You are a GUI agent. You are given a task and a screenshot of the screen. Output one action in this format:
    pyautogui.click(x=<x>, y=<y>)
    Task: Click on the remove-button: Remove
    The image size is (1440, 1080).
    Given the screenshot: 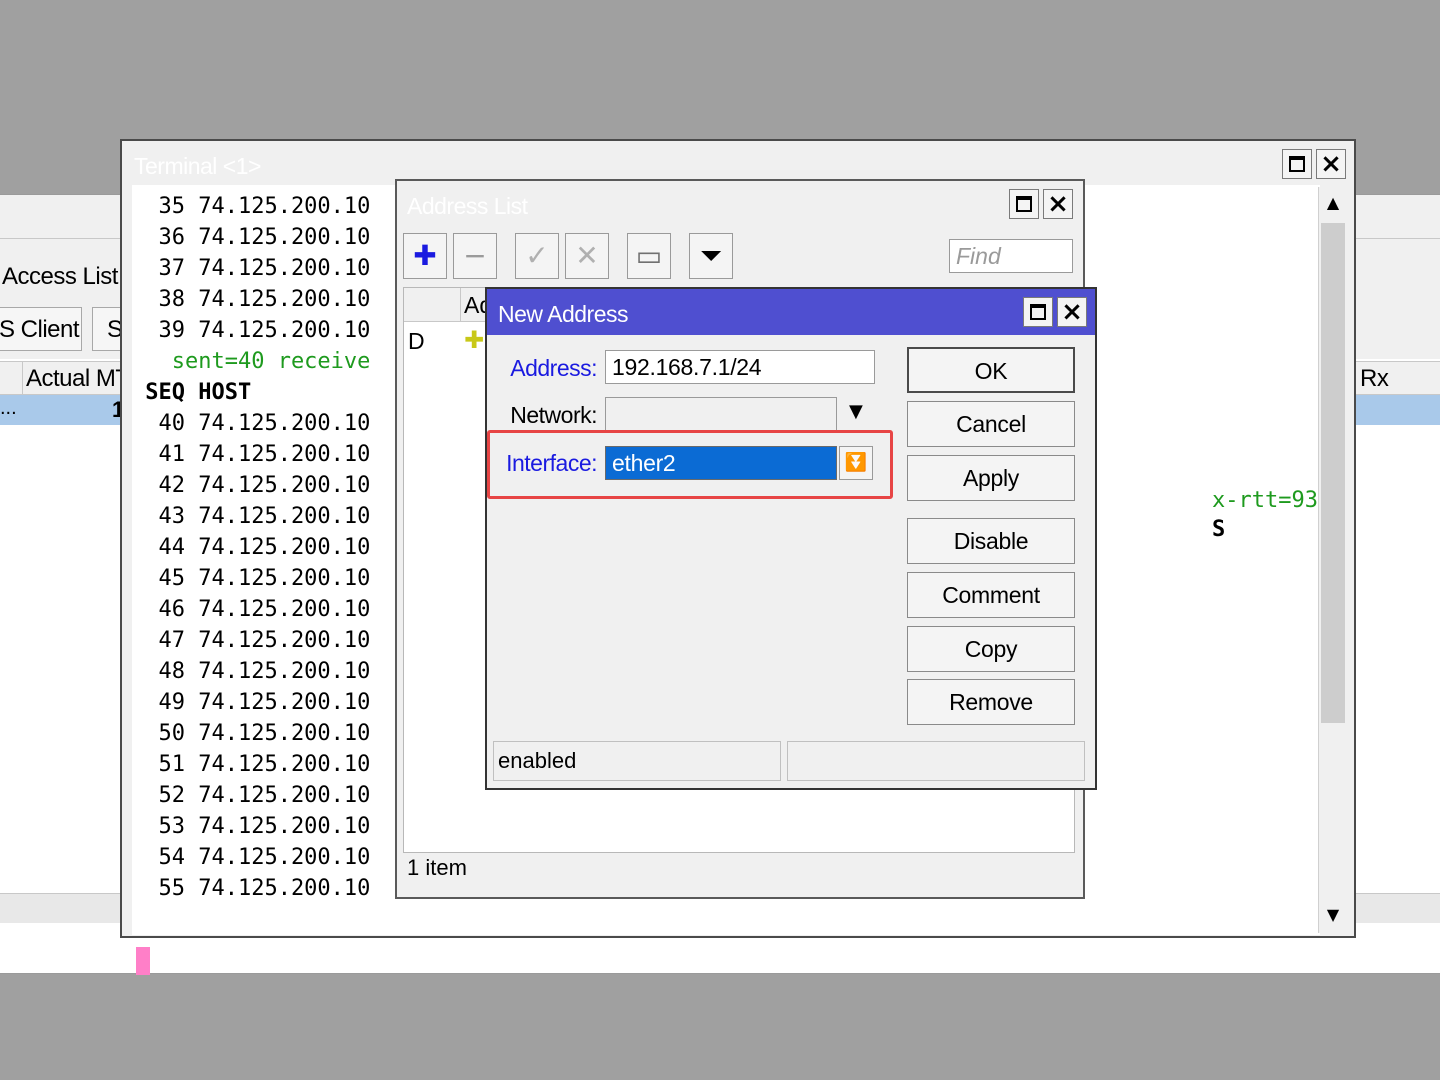 What is the action you would take?
    pyautogui.click(x=991, y=702)
    